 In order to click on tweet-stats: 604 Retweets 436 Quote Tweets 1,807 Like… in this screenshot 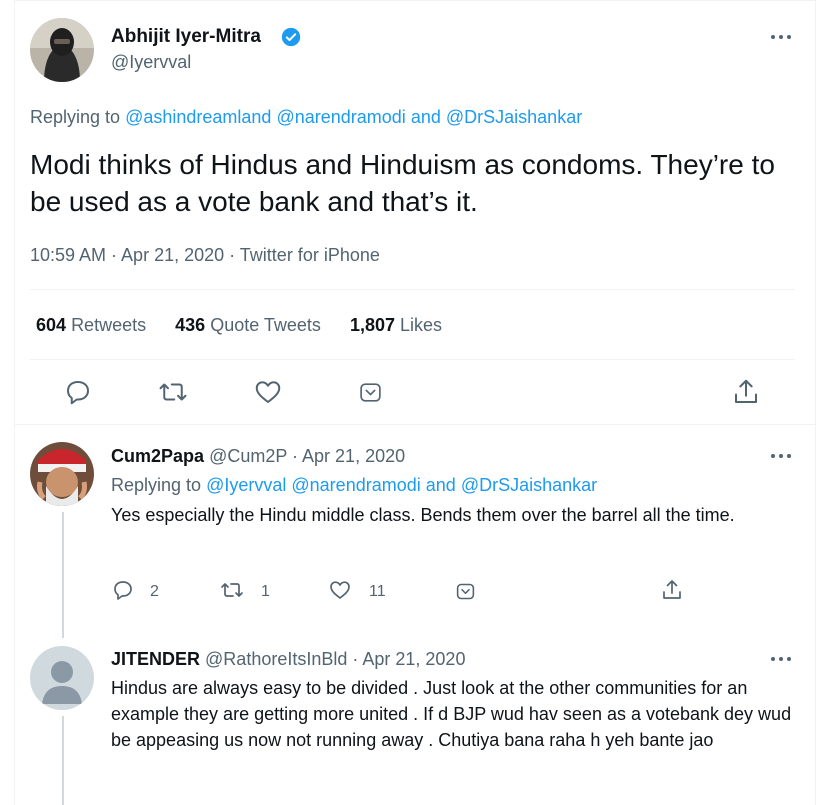, I will do `click(251, 325)`.